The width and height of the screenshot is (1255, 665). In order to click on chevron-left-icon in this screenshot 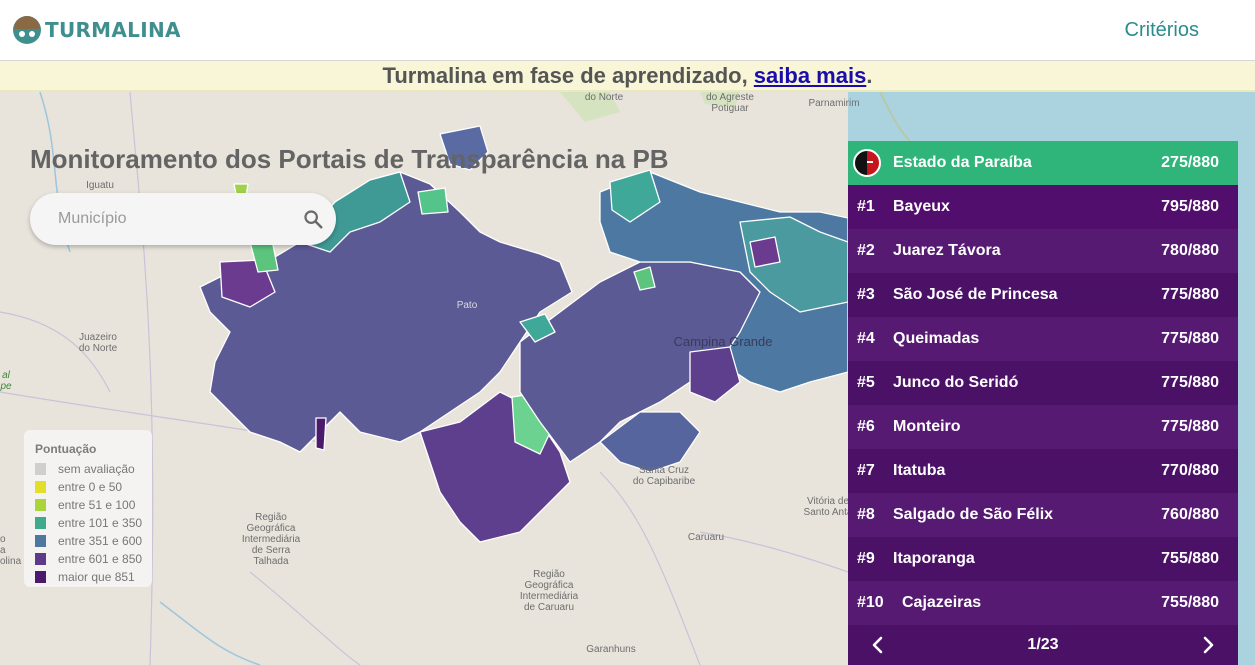, I will do `click(878, 645)`.